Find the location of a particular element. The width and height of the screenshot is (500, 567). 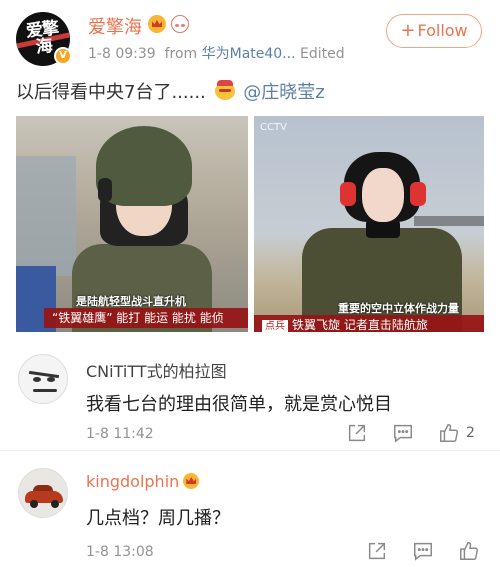

verified-badge-icon: V is located at coordinates (63, 56).